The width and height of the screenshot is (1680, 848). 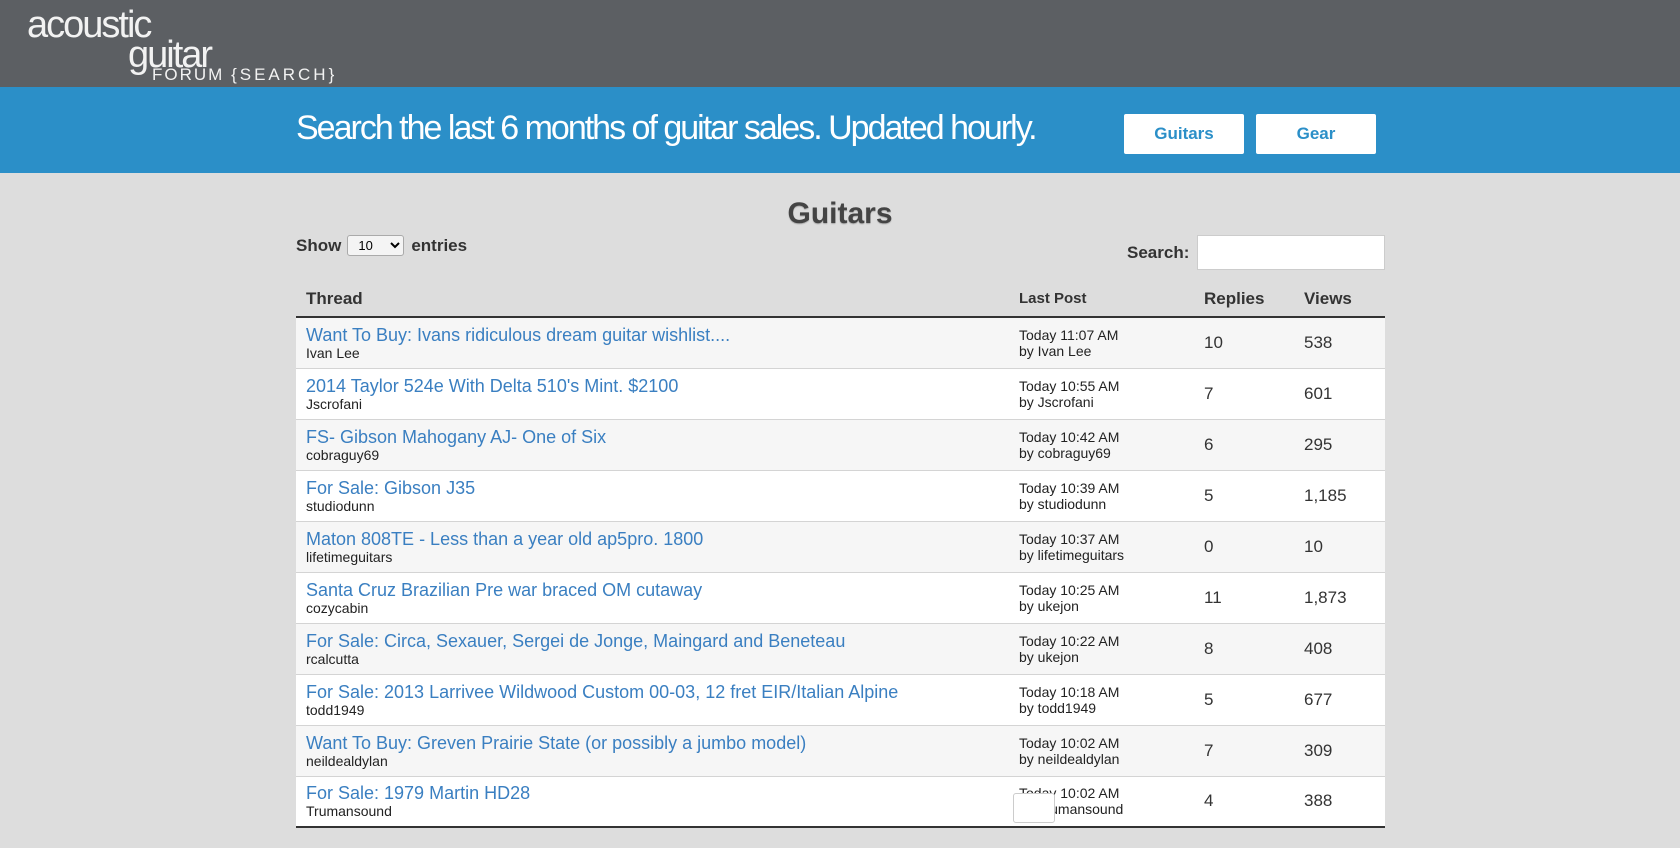 I want to click on views-cell: 677, so click(x=1339, y=699).